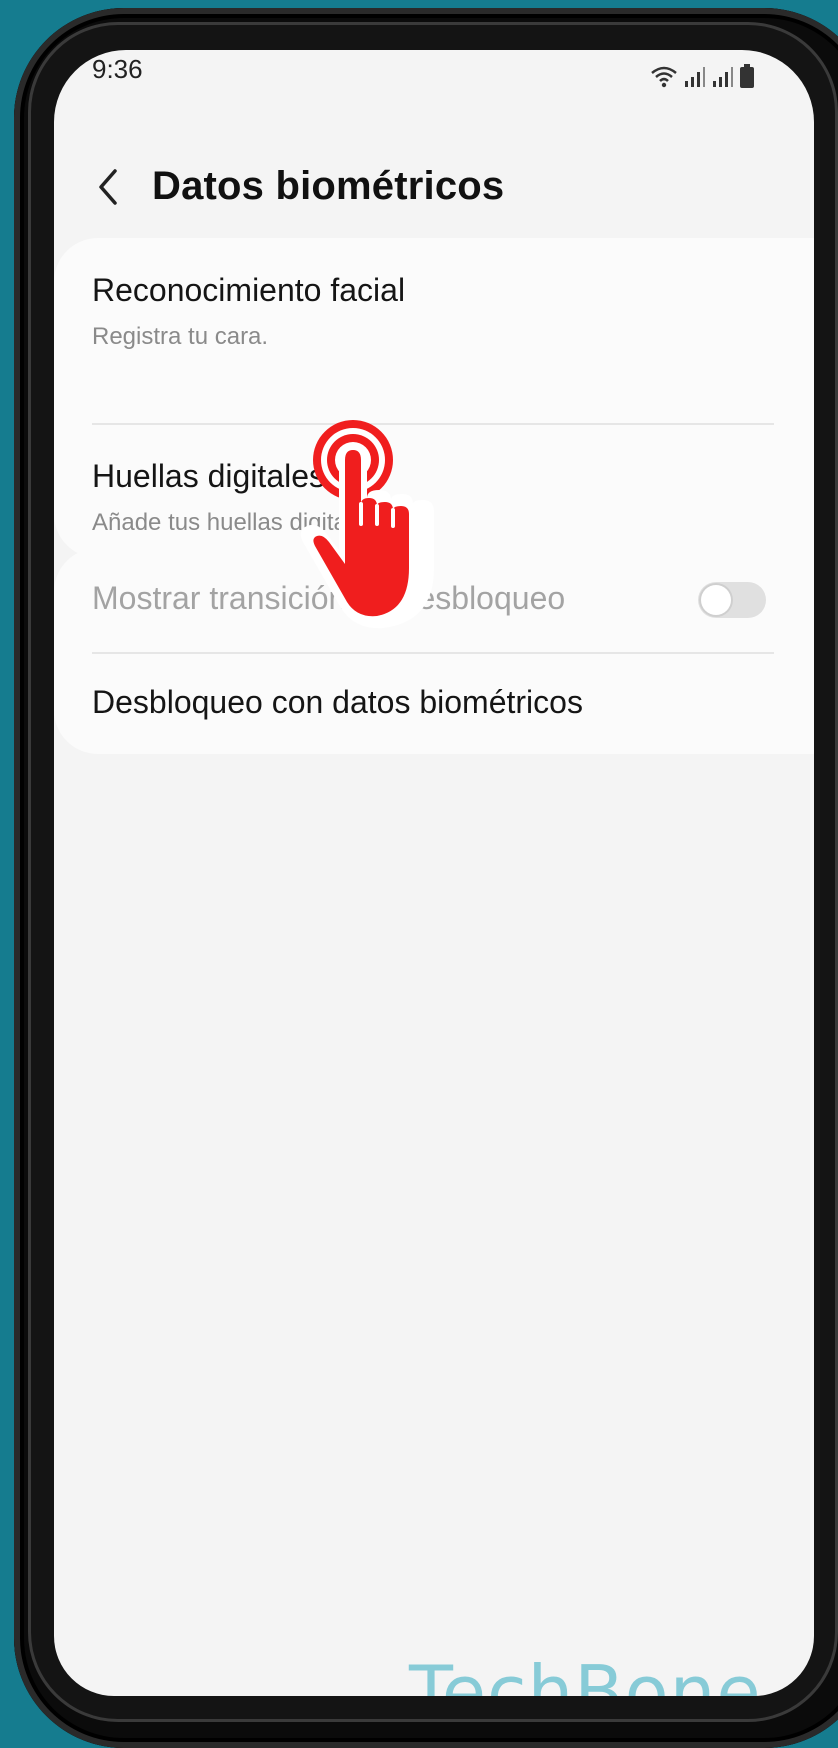 The height and width of the screenshot is (1748, 838). I want to click on unlock-transition-toggle, so click(732, 600).